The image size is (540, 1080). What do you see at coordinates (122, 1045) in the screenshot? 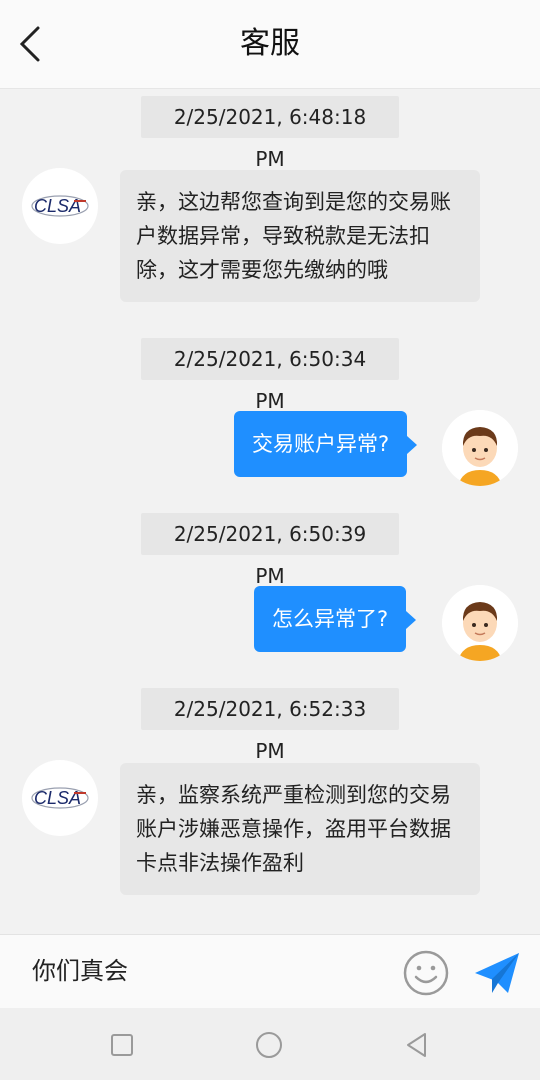
I see `recent-apps-icon` at bounding box center [122, 1045].